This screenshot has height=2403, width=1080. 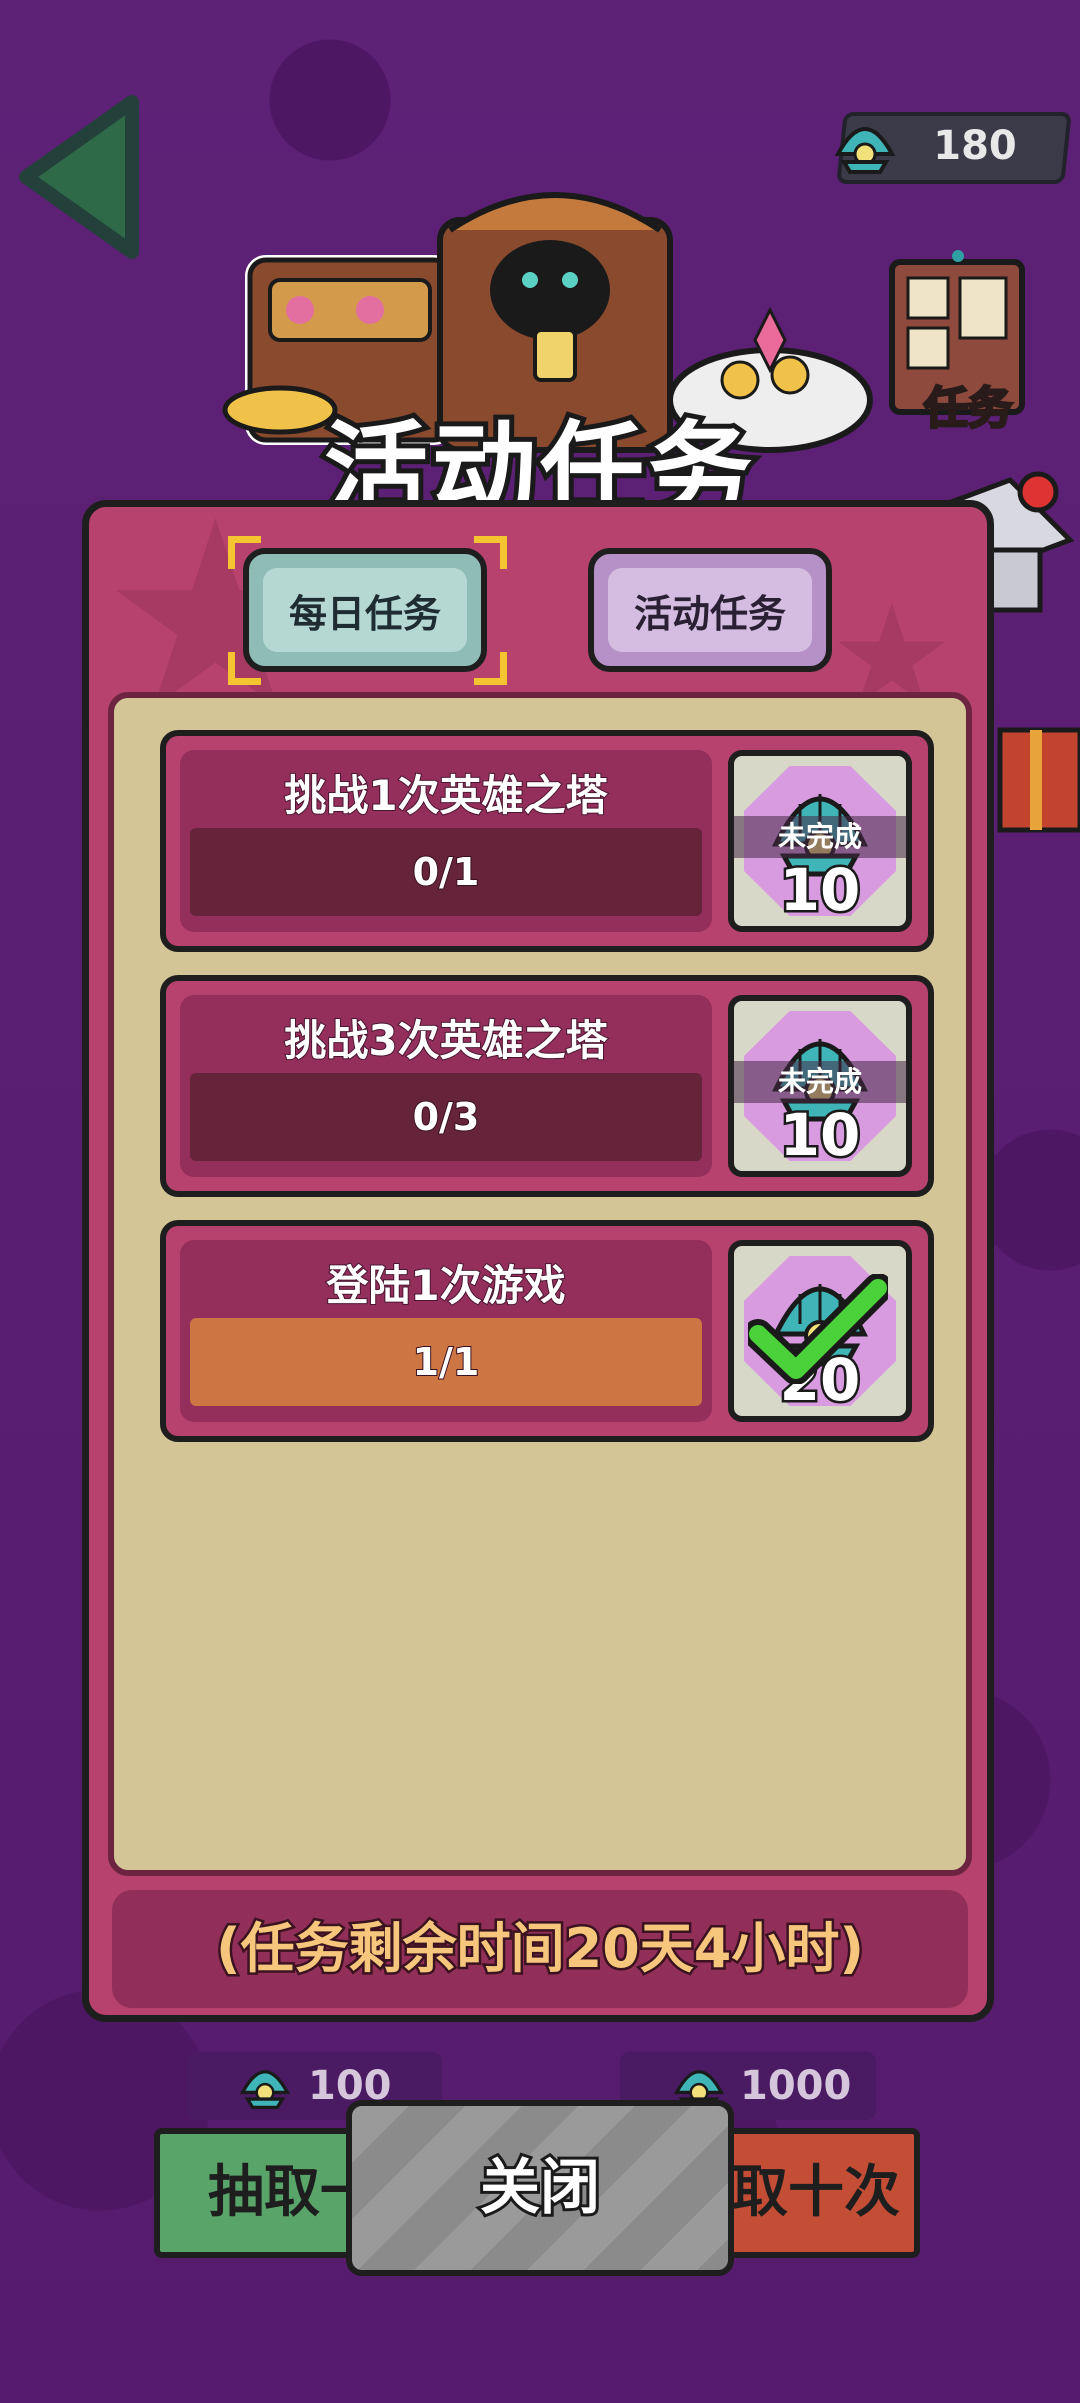 I want to click on task-info: 挑战3次英雄之塔 0/3, so click(x=446, y=1086).